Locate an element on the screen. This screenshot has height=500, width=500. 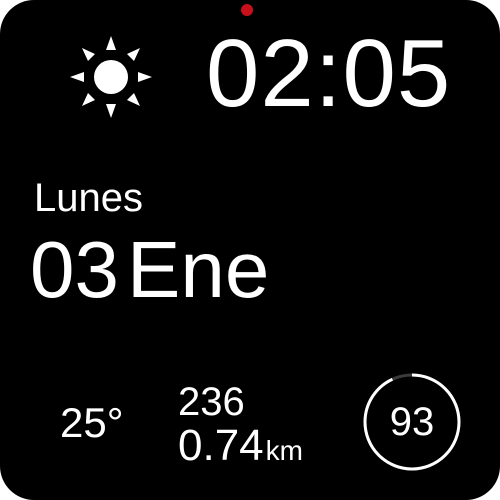
date-month: Ene is located at coordinates (198, 269).